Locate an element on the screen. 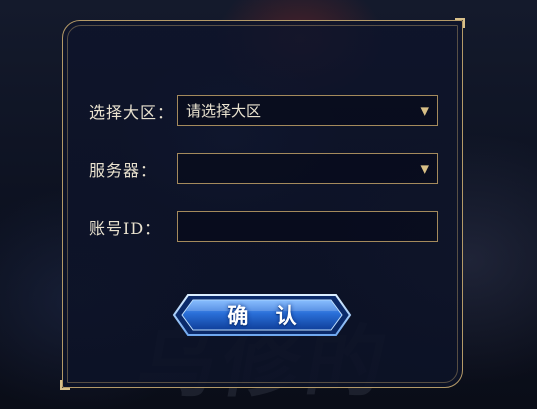 This screenshot has height=409, width=537. confirm-button-label: 确 认 is located at coordinates (267, 315).